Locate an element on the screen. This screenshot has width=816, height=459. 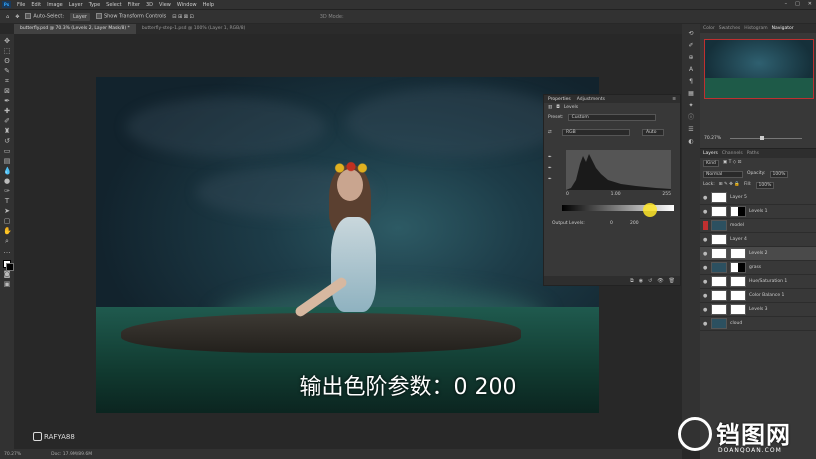
brush-settings-icon: ✐ is located at coordinates (691, 46).